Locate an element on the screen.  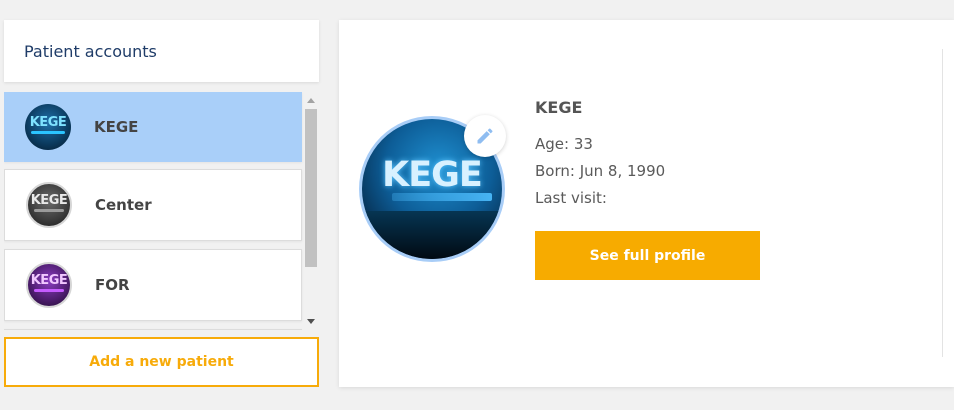
patient-name: Center is located at coordinates (123, 205).